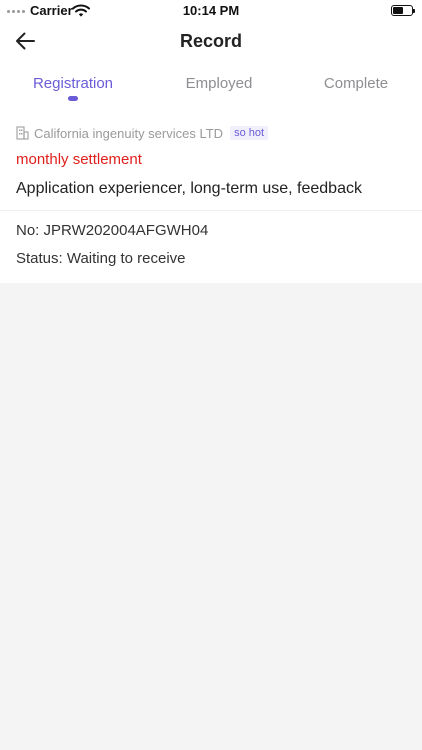 Image resolution: width=422 pixels, height=750 pixels. Describe the element at coordinates (129, 133) in the screenshot. I see `company-name: California ingenuity services LTD` at that location.